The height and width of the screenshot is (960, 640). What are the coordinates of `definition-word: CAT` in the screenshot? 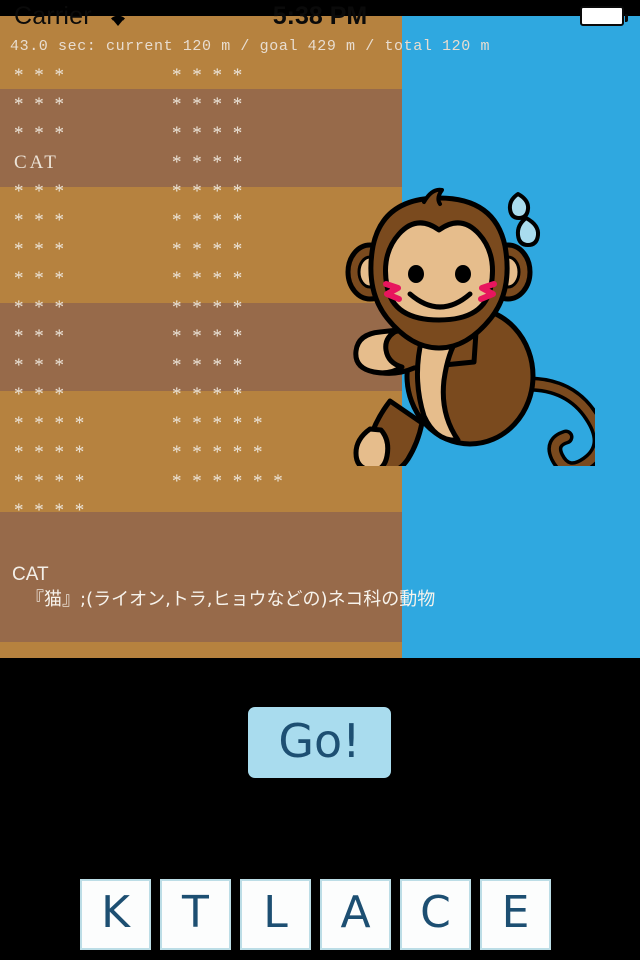 It's located at (30, 574).